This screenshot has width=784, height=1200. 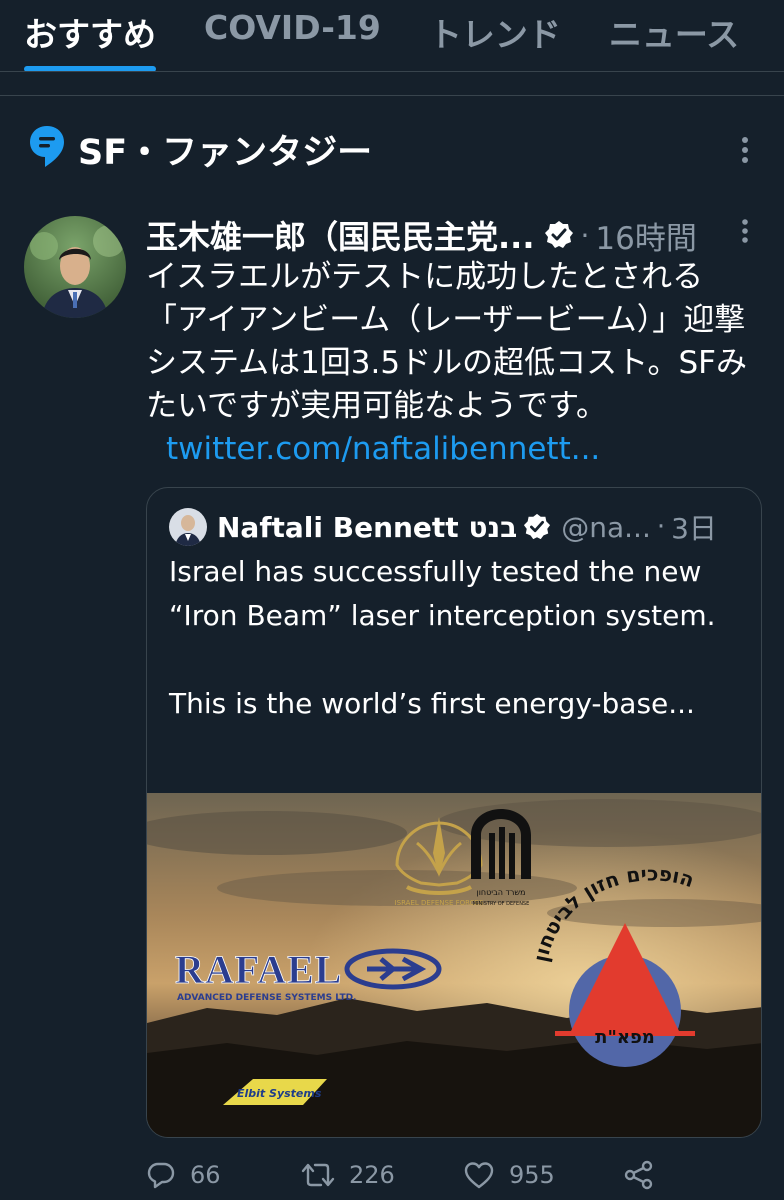 I want to click on quoted-author-name: Naftali Bennett בנט, so click(x=367, y=527).